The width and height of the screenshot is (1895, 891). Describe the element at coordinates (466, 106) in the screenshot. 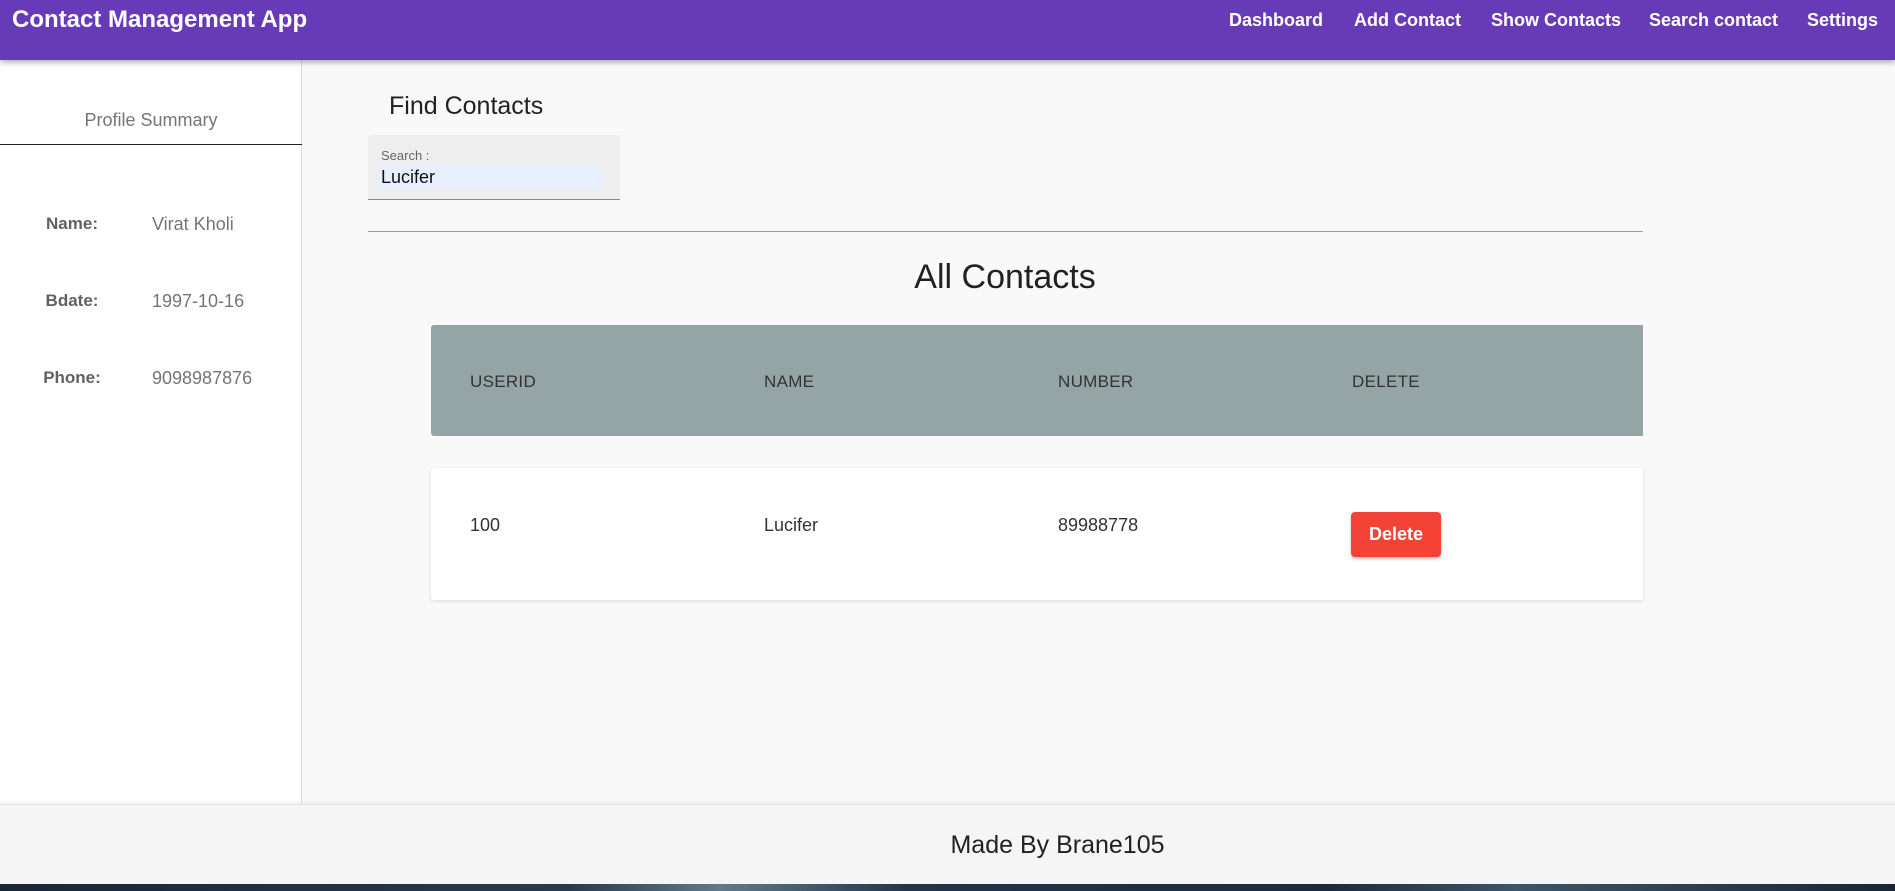

I see `find-contacts-title: Find Contacts` at that location.